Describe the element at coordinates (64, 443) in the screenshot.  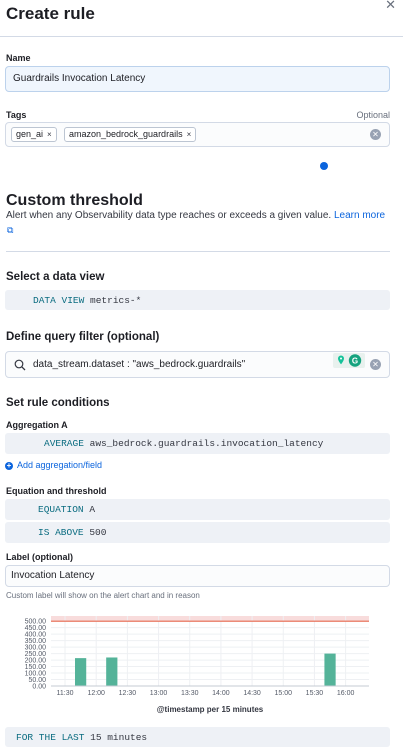
I see `aggregation-keyword: AVERAGE` at that location.